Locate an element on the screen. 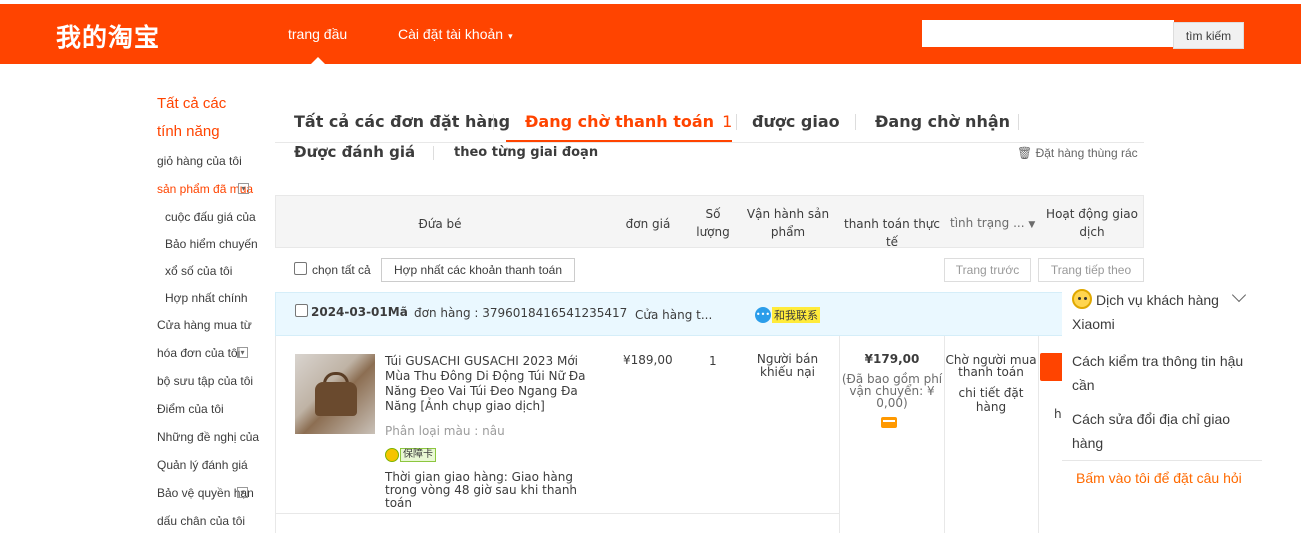 This screenshot has height=533, width=1301. search-button: tìm kiếm is located at coordinates (1208, 35).